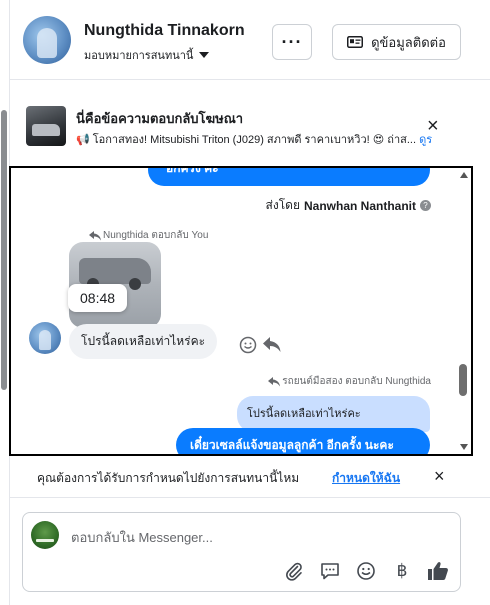 This screenshot has height=605, width=490. Describe the element at coordinates (333, 414) in the screenshot. I see `quoted-message: โปรนี้ลดเหลือเท่าไหร่คะ` at that location.